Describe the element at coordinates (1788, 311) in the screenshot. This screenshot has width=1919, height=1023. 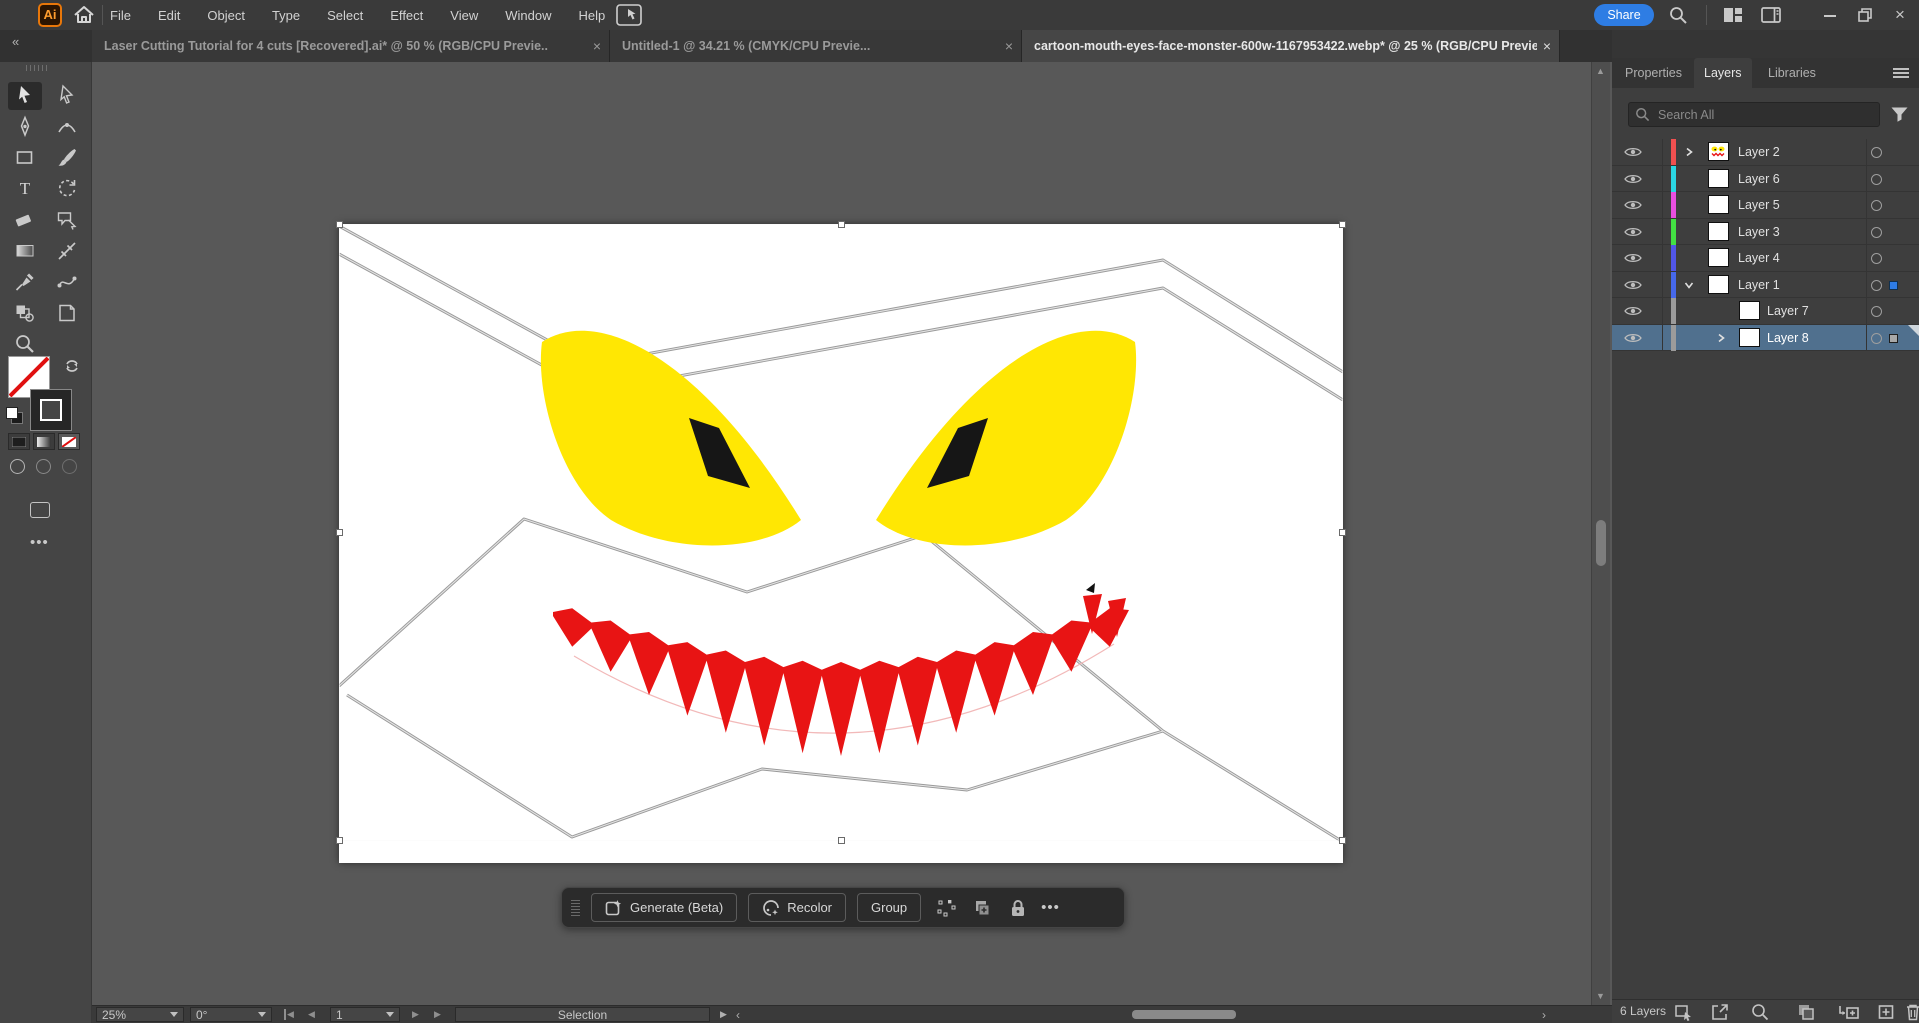
I see `layer-name: Layer 7` at that location.